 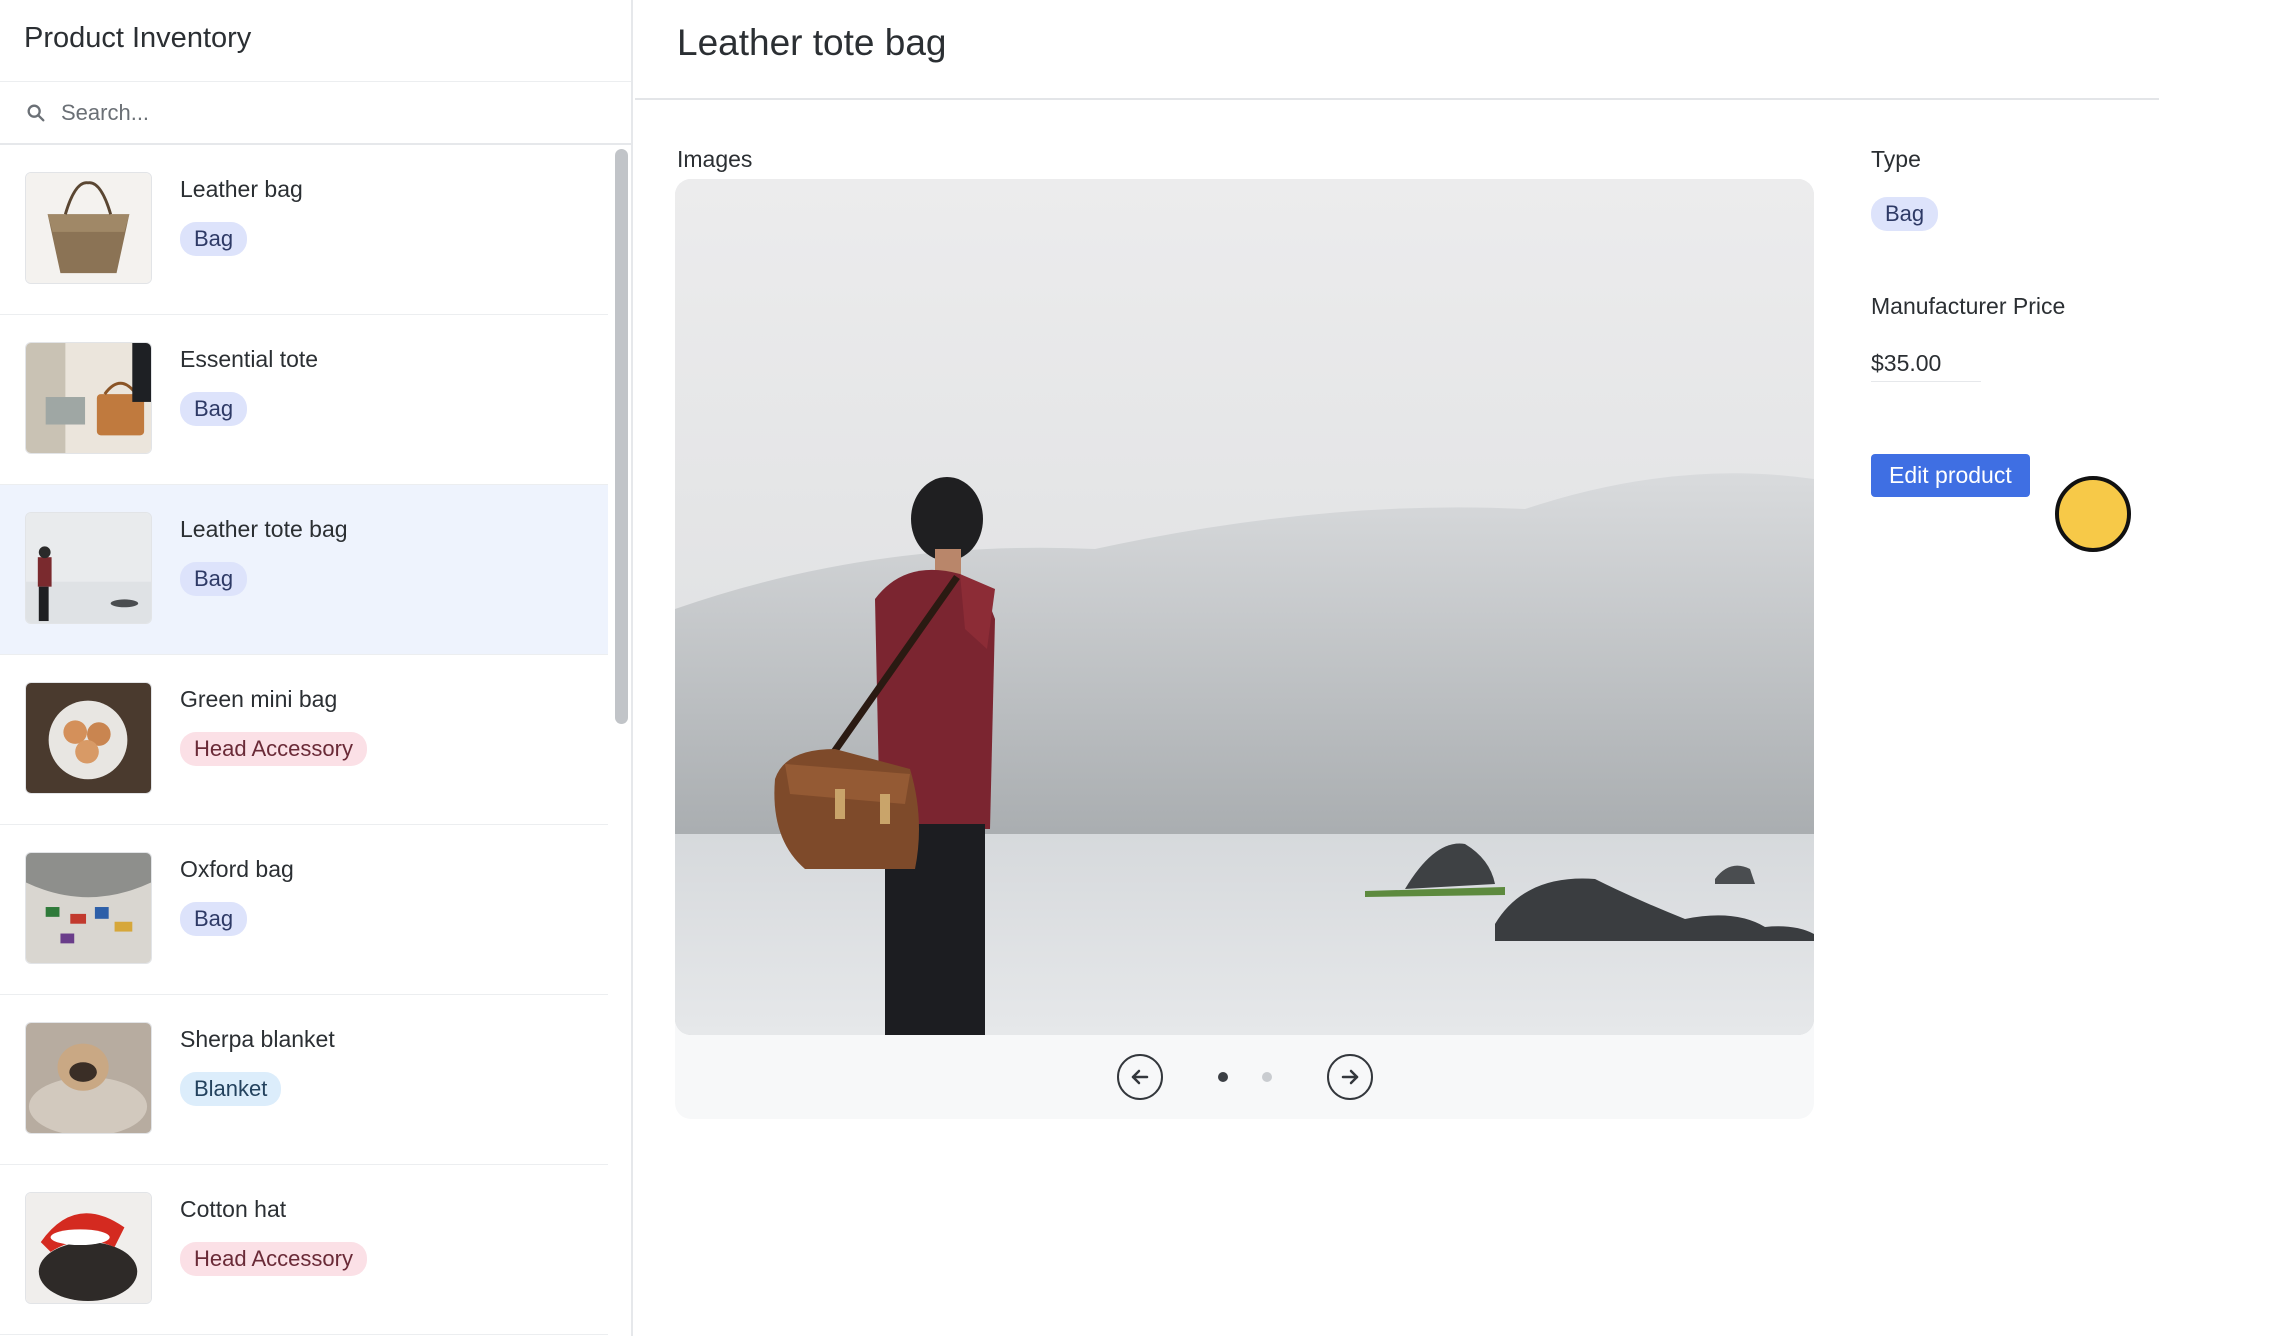 What do you see at coordinates (241, 189) in the screenshot?
I see `item-name: Leather bag` at bounding box center [241, 189].